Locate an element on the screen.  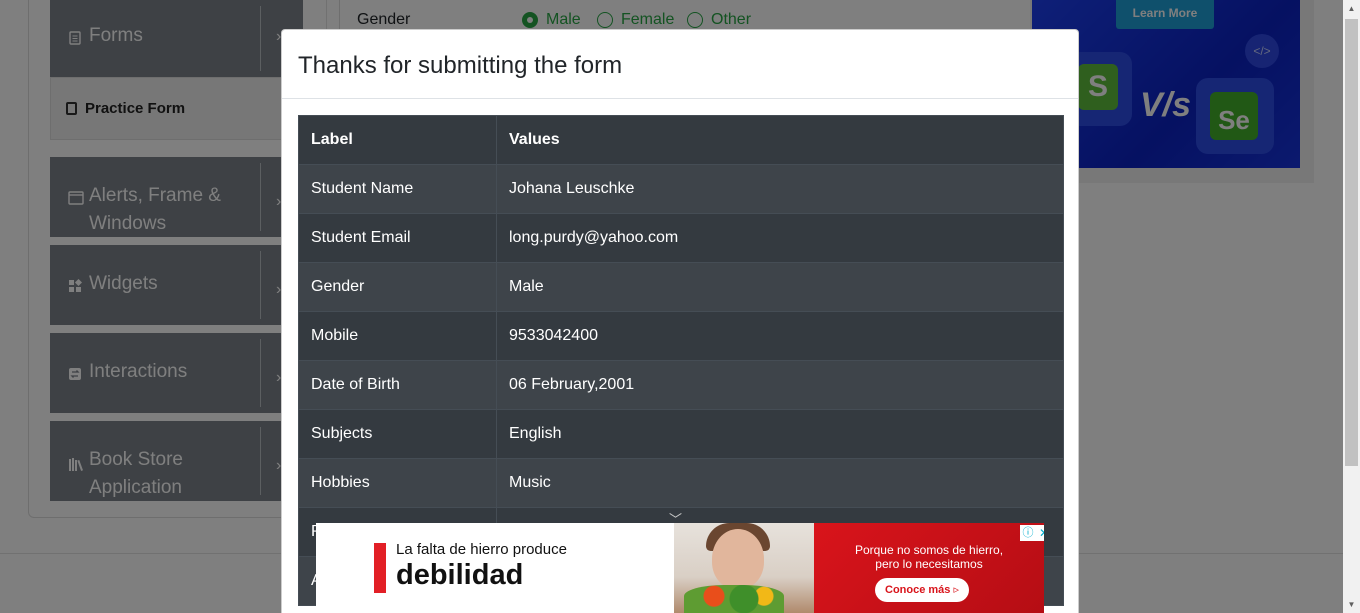
ad-text-panel: La falta de hierro produce debilidad is located at coordinates (496, 568).